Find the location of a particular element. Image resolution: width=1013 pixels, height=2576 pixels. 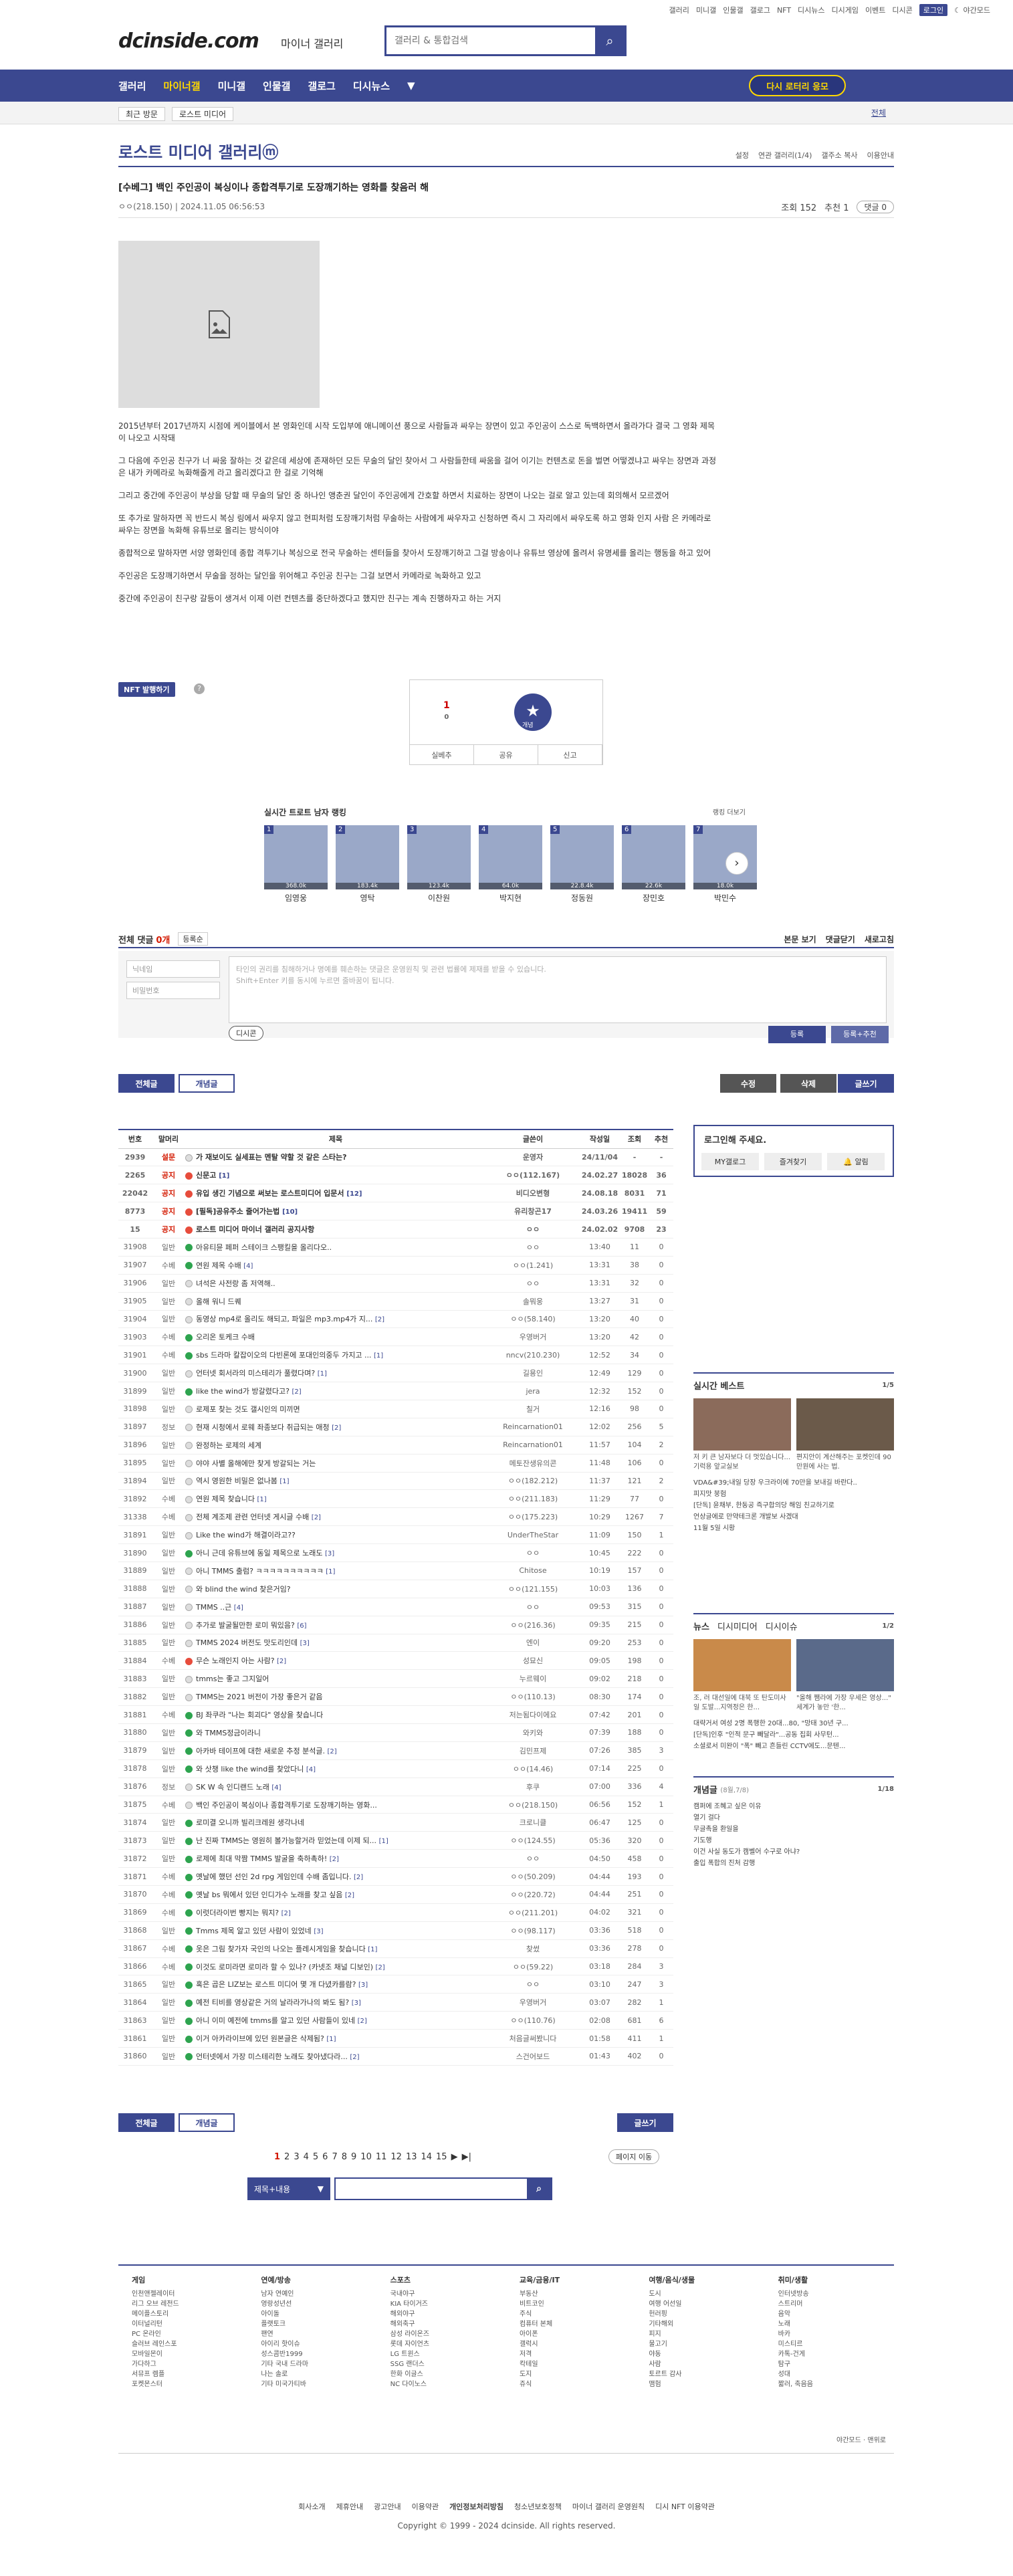

best-item: 언상글에로 만약테크론 개발보 사겠대 is located at coordinates (793, 1517).